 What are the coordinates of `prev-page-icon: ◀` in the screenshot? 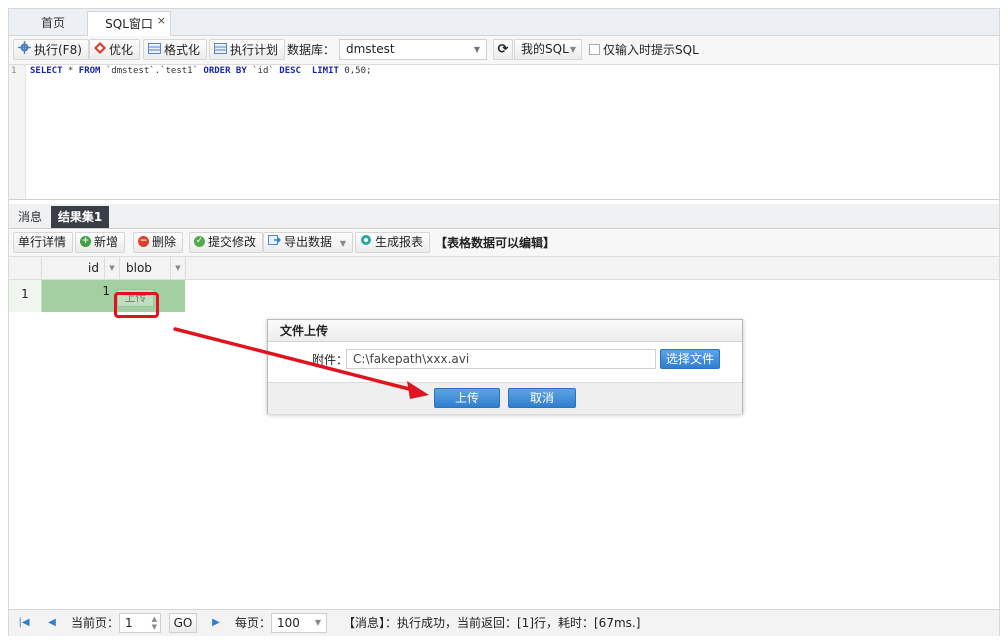 It's located at (52, 623).